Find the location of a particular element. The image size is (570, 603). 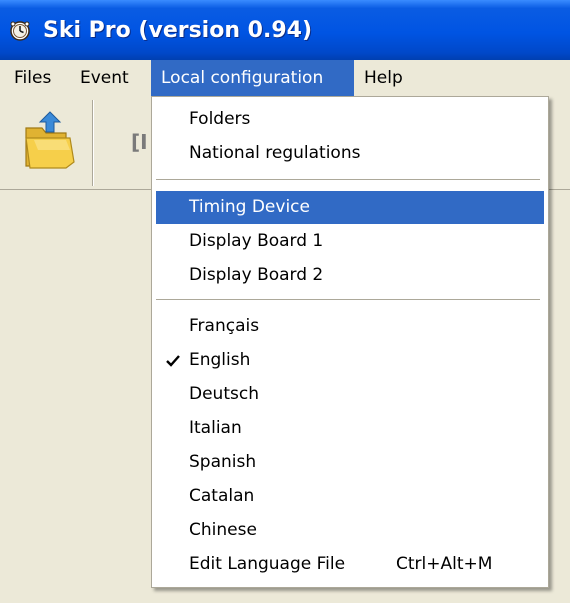

menu-help: Help is located at coordinates (383, 78).